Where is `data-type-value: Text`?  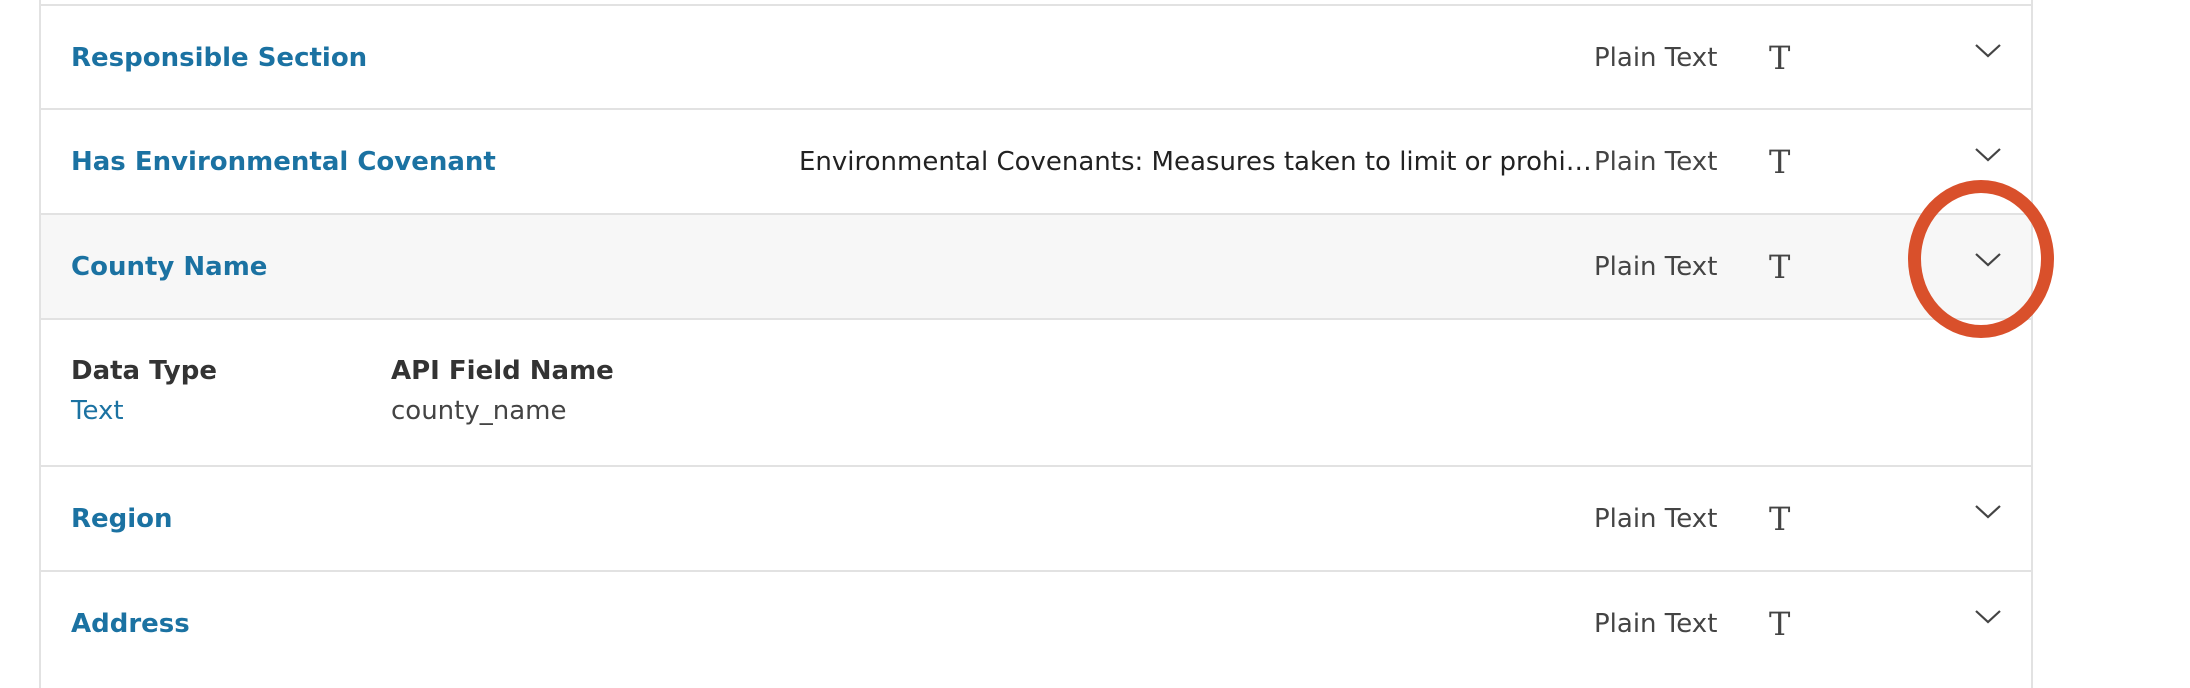 data-type-value: Text is located at coordinates (144, 411).